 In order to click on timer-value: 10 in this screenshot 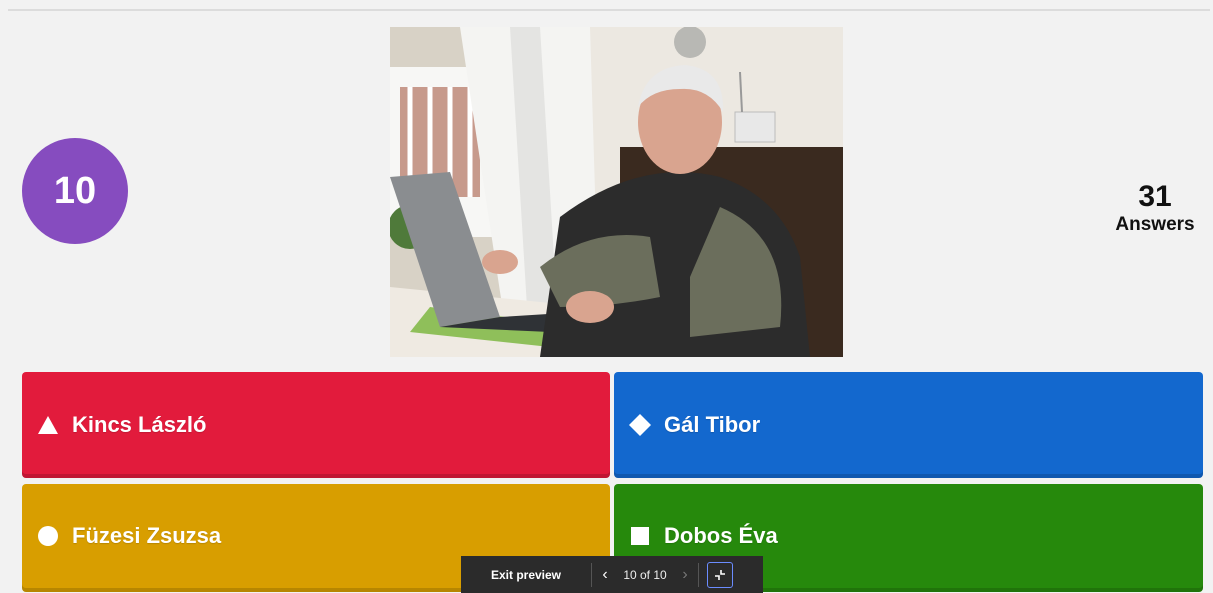, I will do `click(75, 190)`.